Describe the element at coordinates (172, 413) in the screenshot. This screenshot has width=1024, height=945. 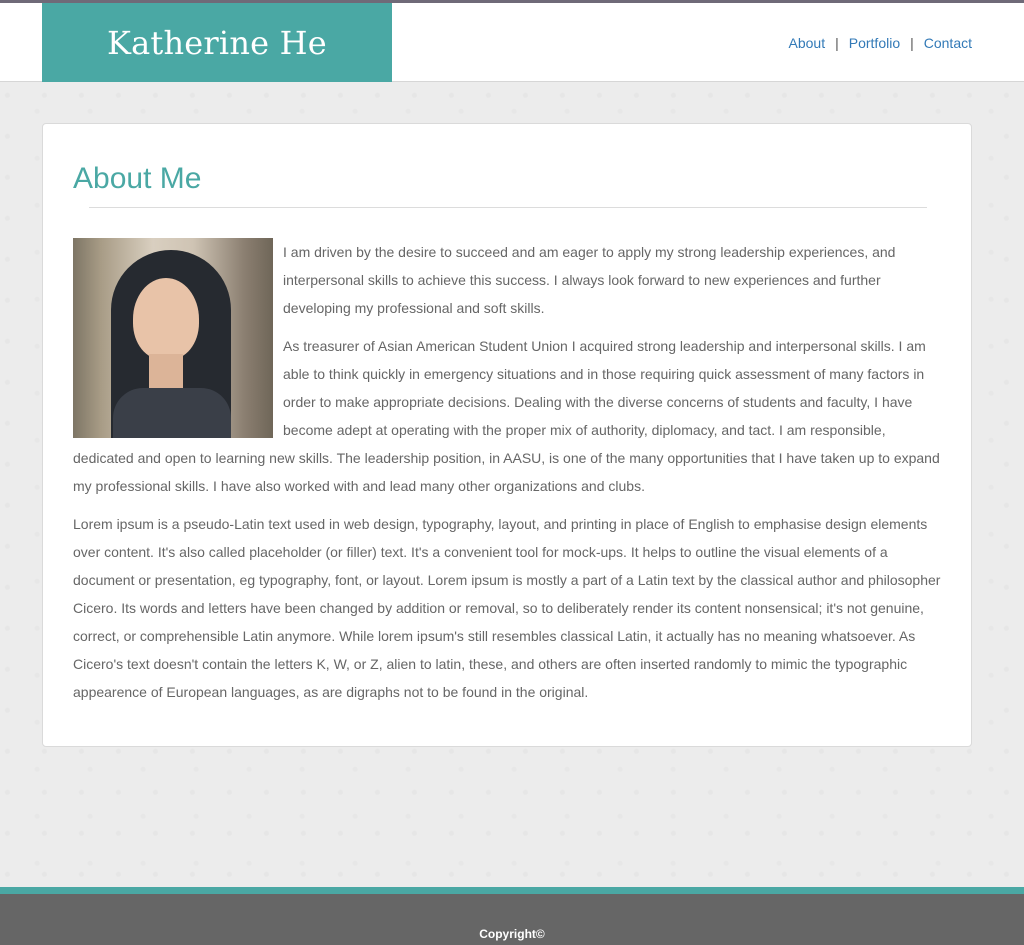
I see `photo-shirt` at that location.